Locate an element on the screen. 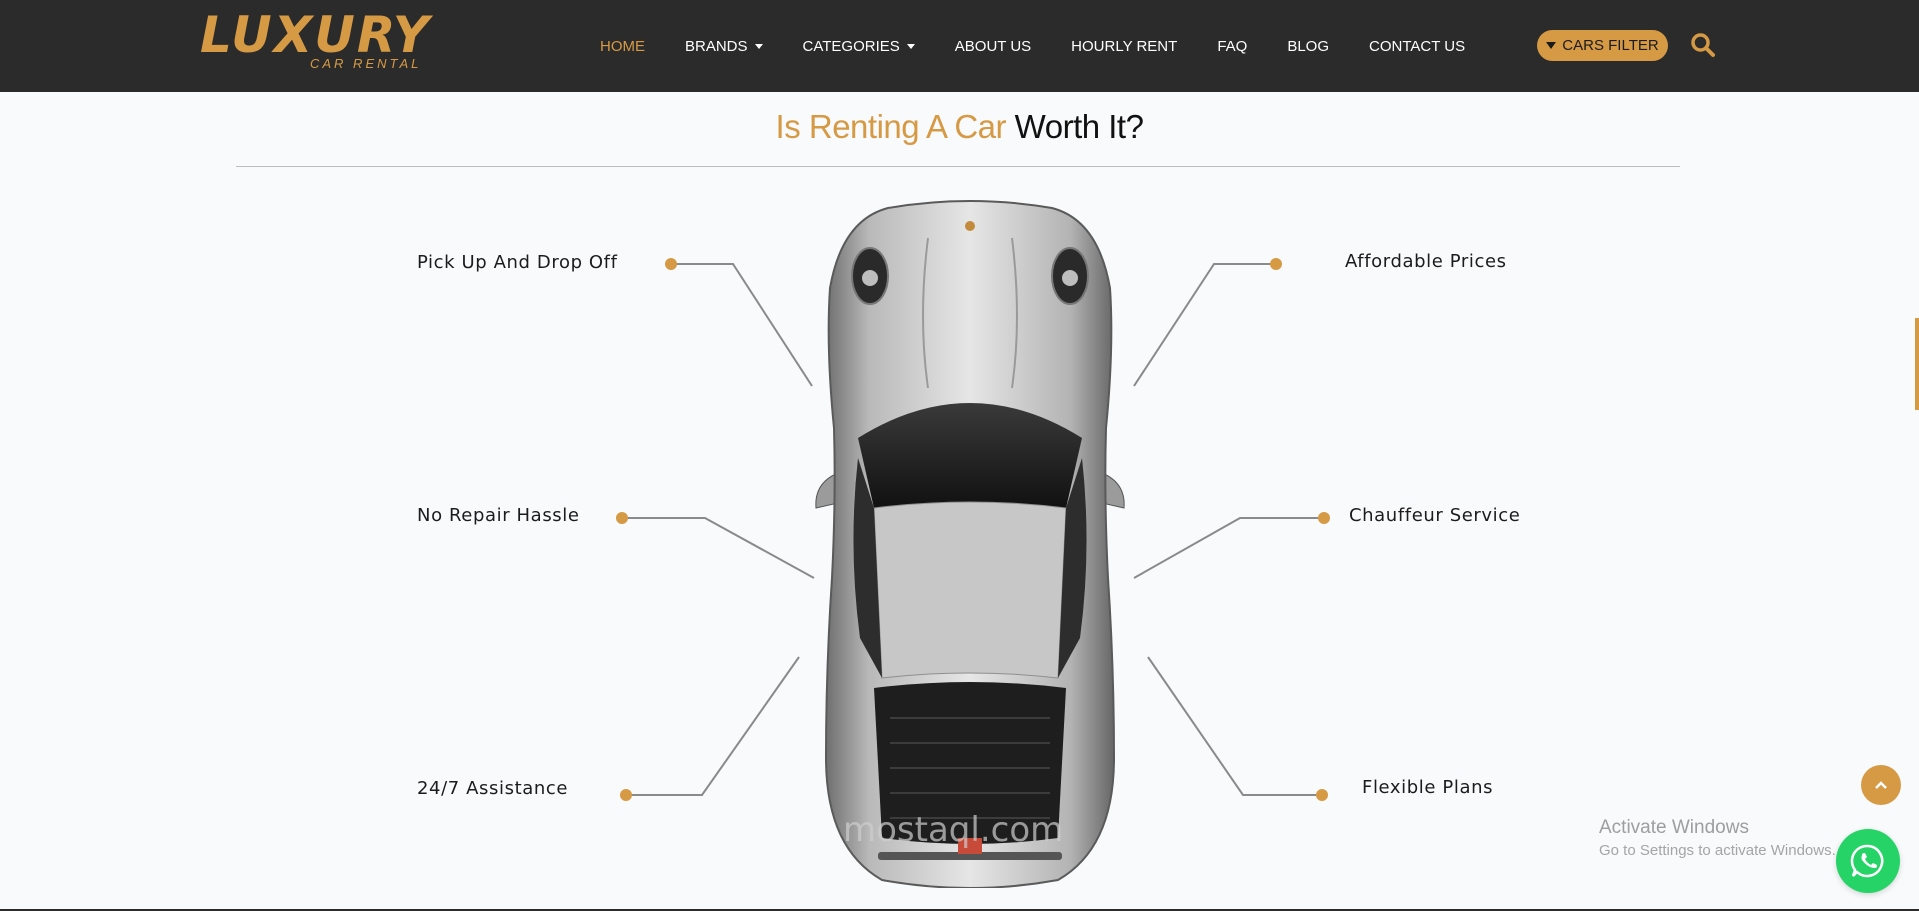 The width and height of the screenshot is (1919, 911). scrollbar-thumb is located at coordinates (1917, 364).